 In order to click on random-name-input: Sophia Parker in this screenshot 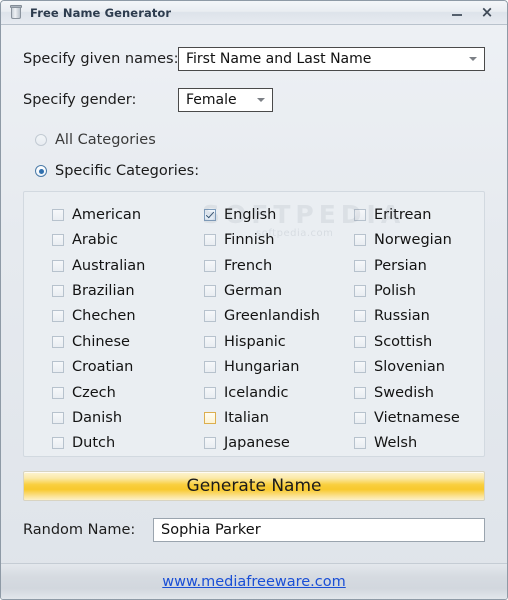, I will do `click(319, 530)`.